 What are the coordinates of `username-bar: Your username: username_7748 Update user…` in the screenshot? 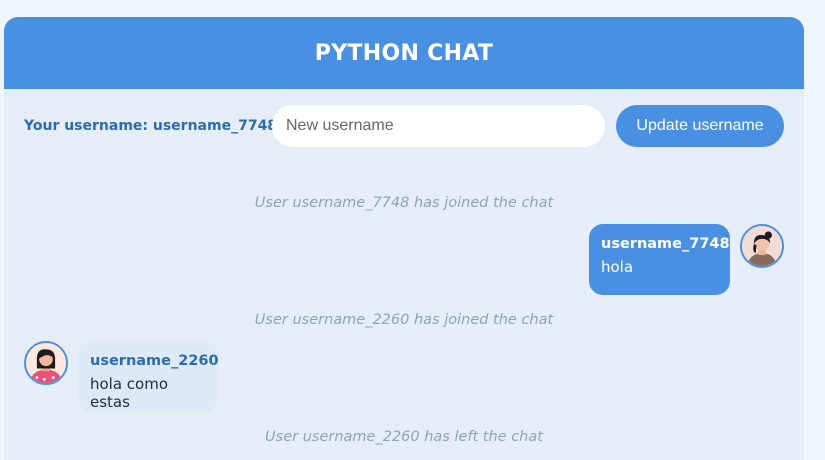 It's located at (404, 126).